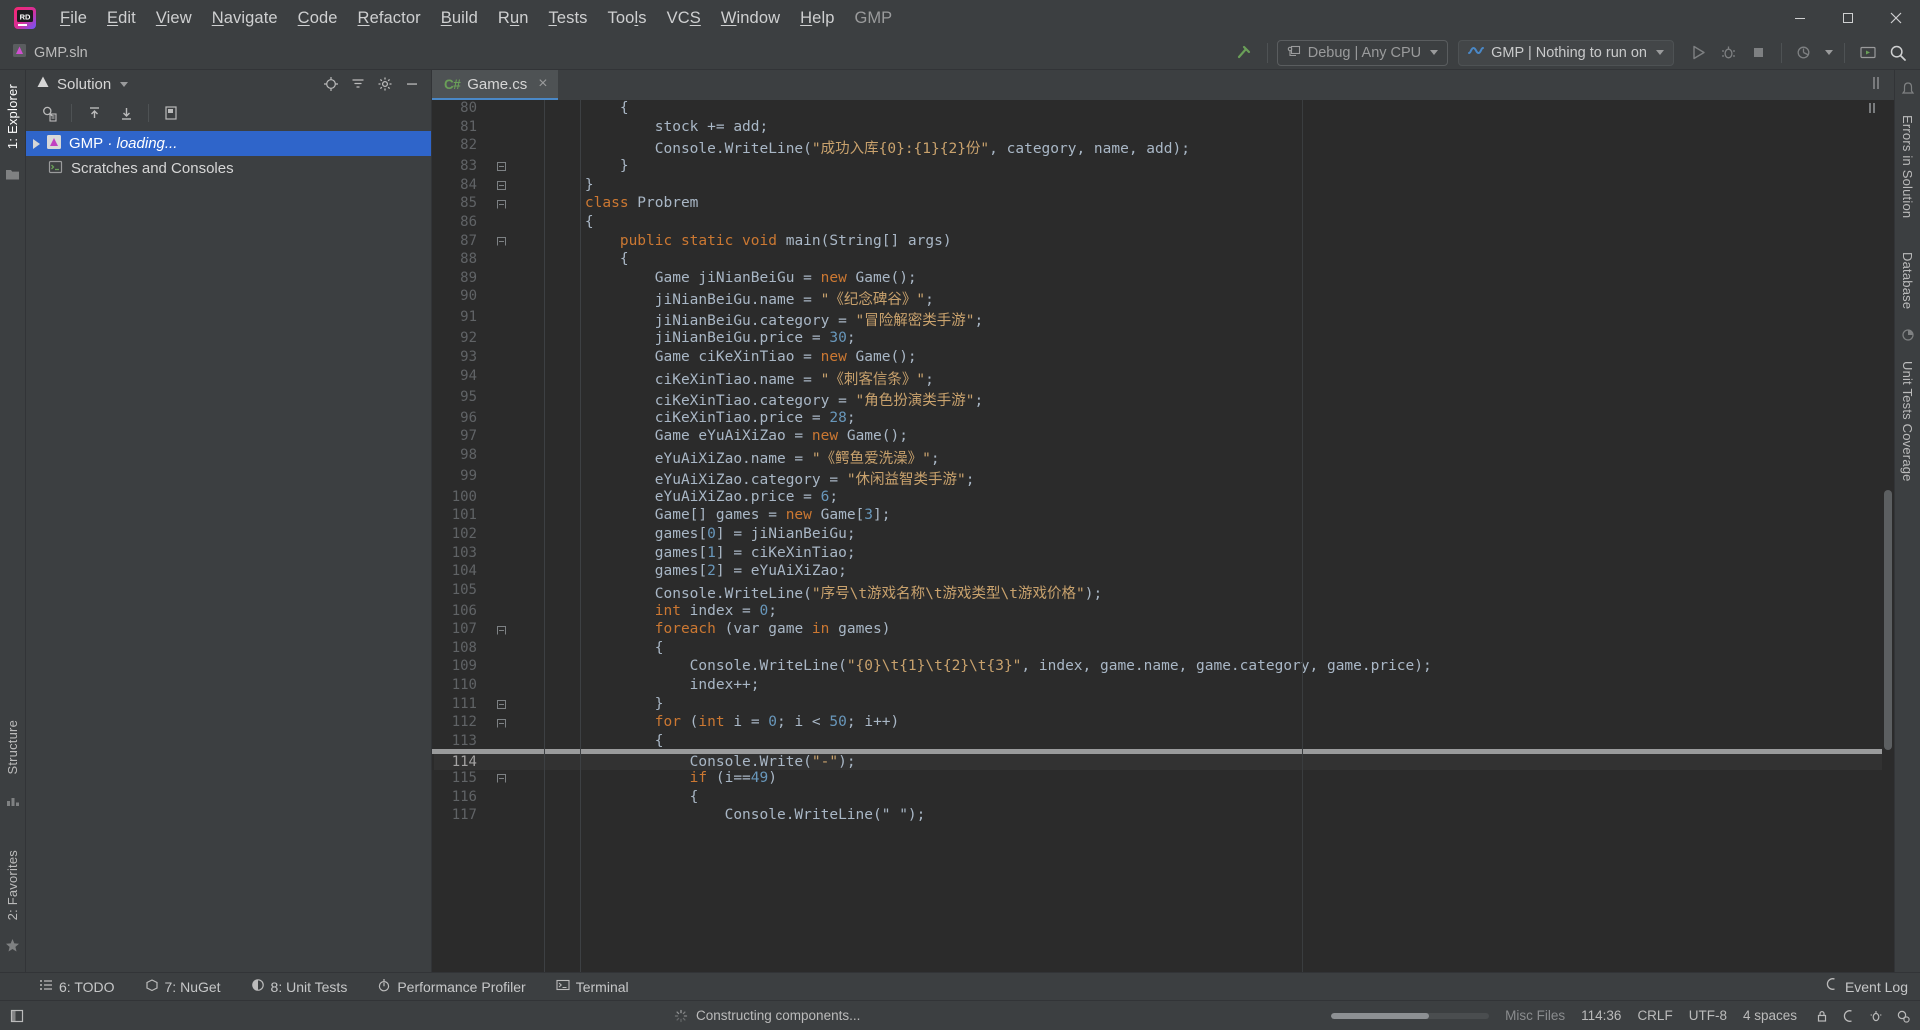 The image size is (1920, 1030). Describe the element at coordinates (12, 747) in the screenshot. I see `sidebar-tab-structure: Structure` at that location.